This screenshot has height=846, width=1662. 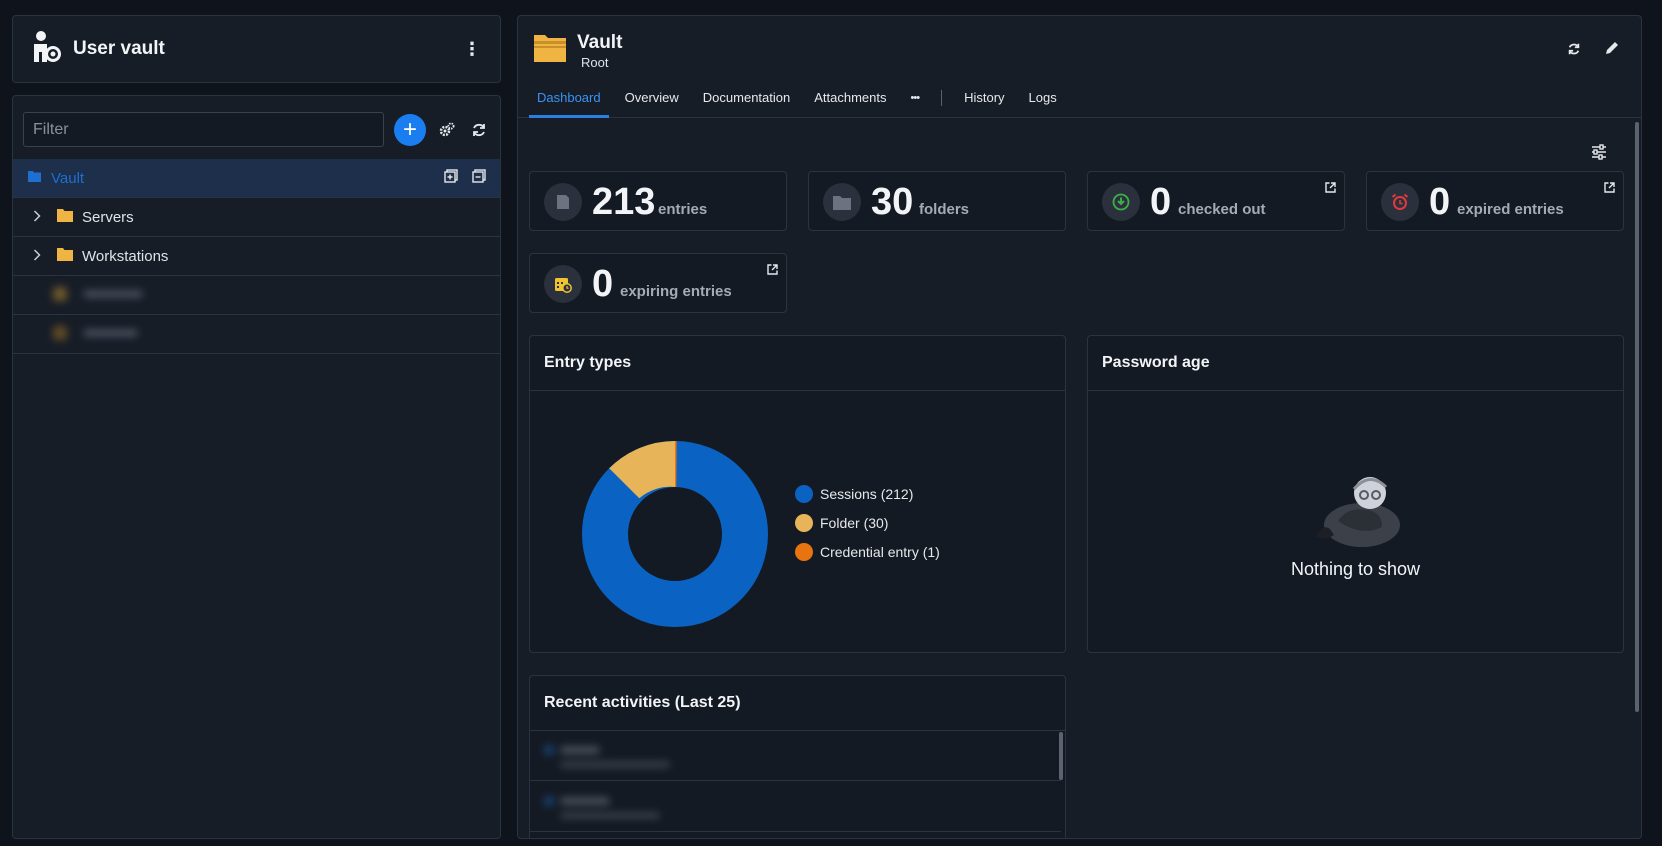 I want to click on password-age-card: Password age Nothing to show, so click(x=1355, y=494).